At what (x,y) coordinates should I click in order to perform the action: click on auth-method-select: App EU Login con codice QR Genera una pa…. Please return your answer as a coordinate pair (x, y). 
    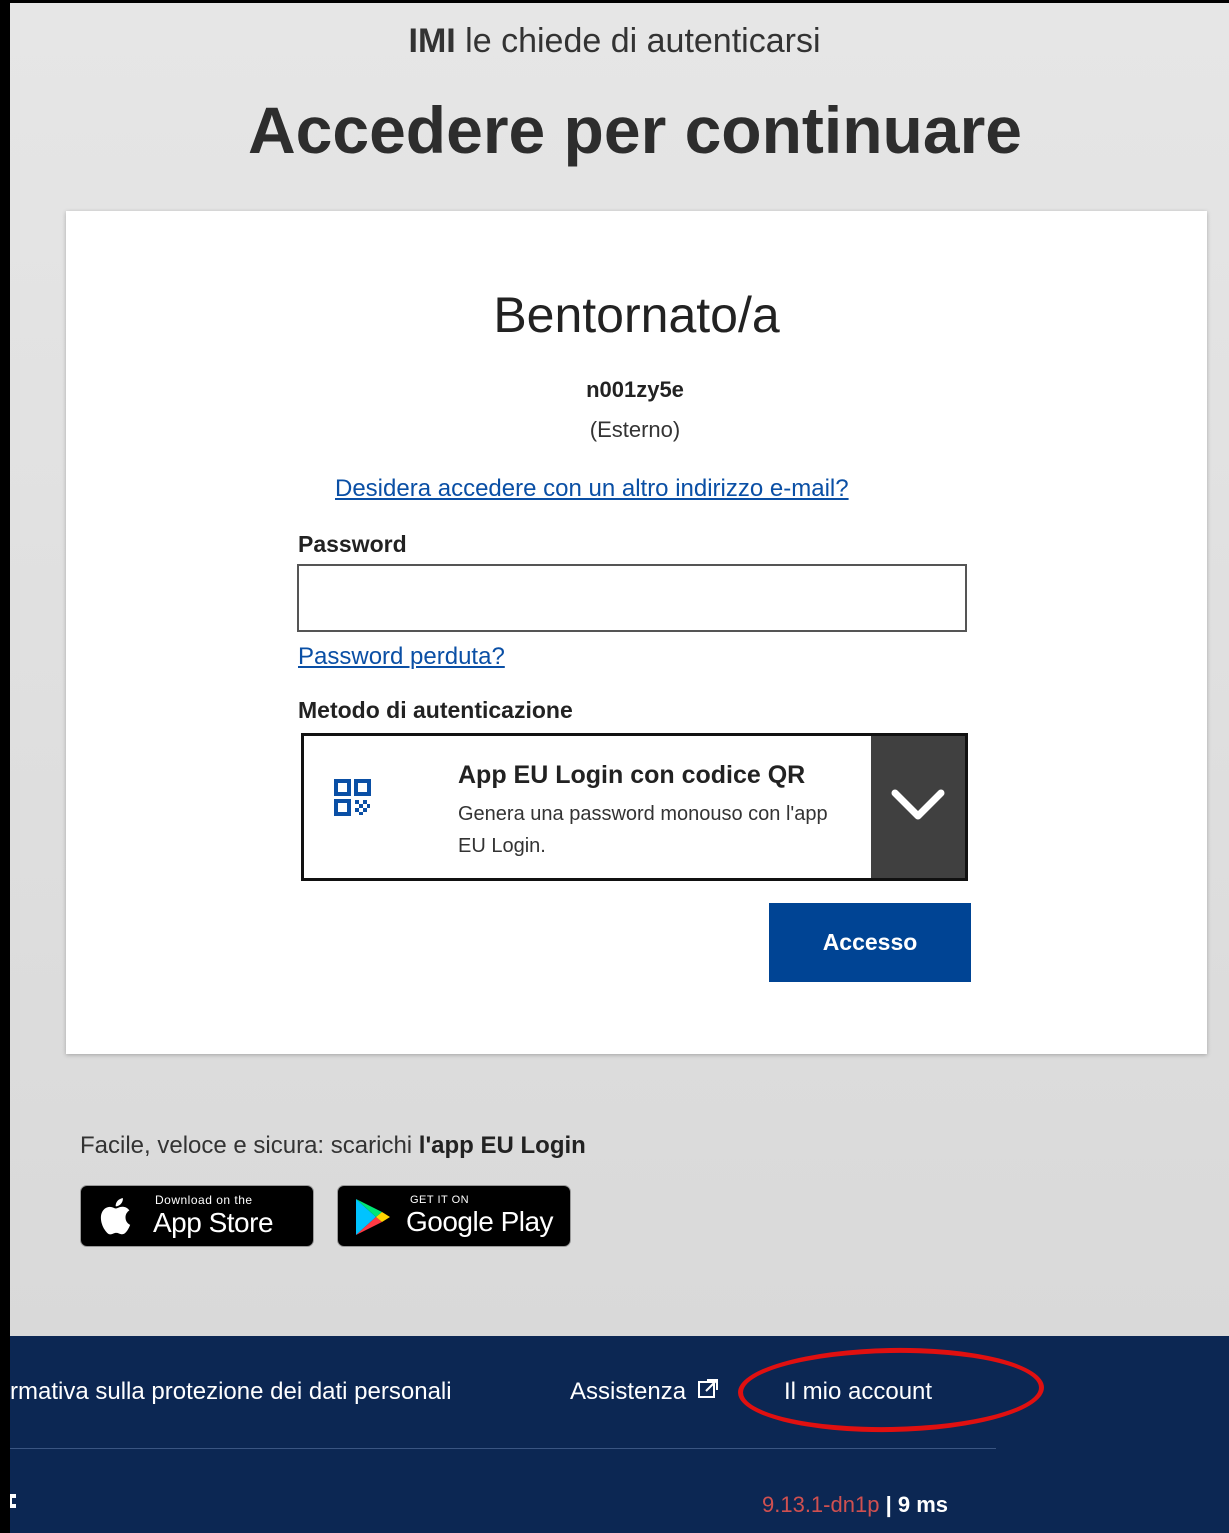
    Looking at the image, I should click on (634, 807).